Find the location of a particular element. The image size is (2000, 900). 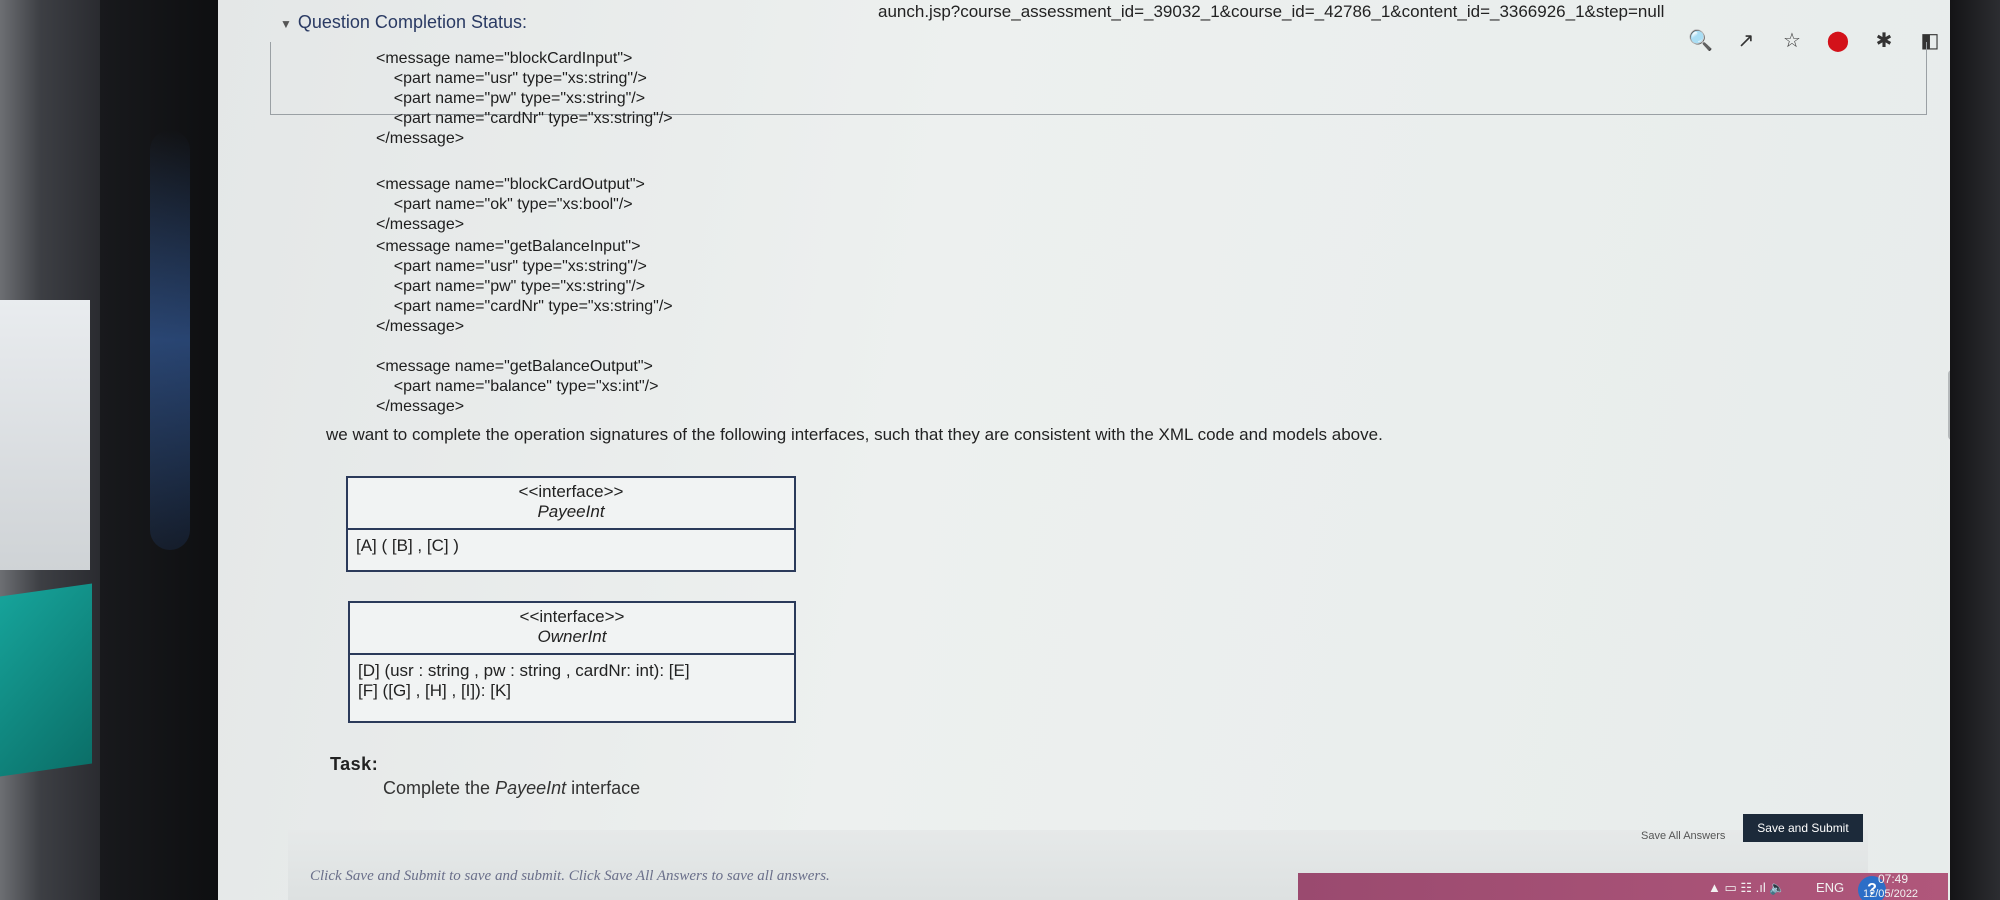

uml-interface-payeeint: <<interface>> PayeeInt [A] ( [B] , [C] ) is located at coordinates (571, 524).